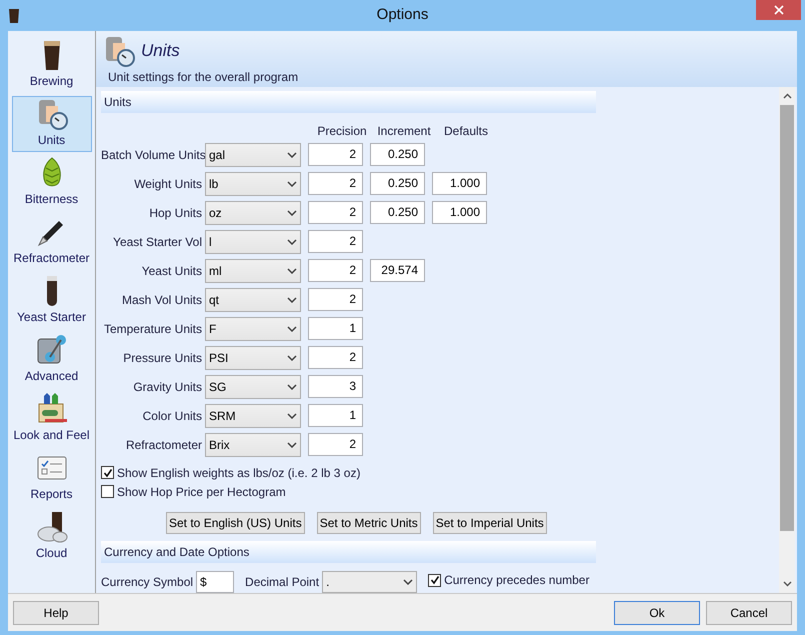  Describe the element at coordinates (161, 300) in the screenshot. I see `field-label: Mash Vol Units` at that location.